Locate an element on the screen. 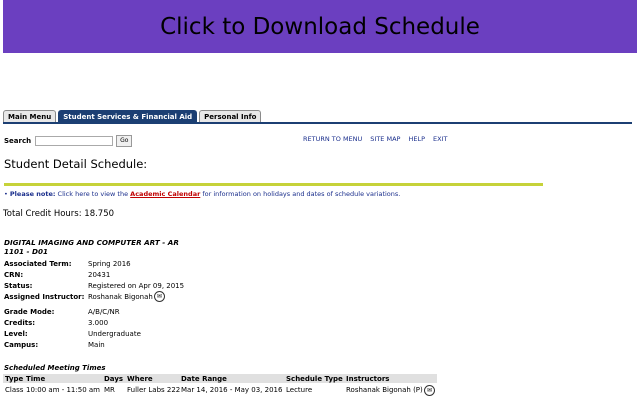 The height and width of the screenshot is (400, 640). detail-row-term: Associated Term: Spring 2016 is located at coordinates (94, 263).